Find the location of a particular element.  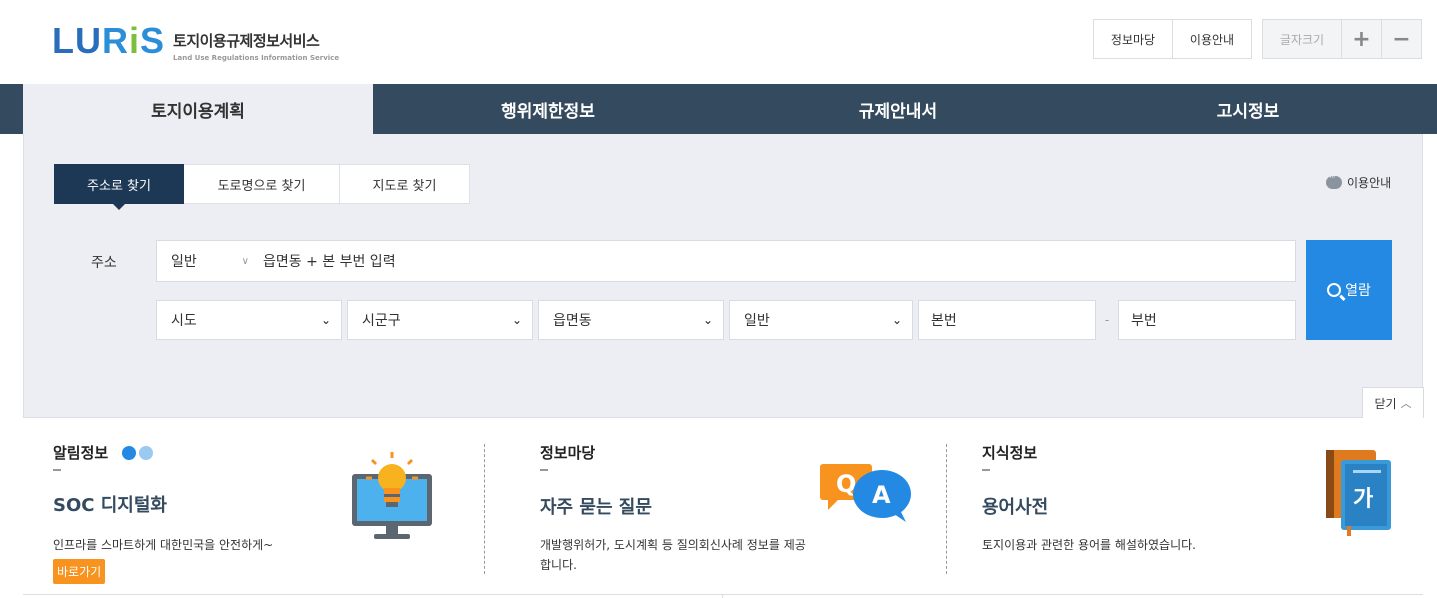

close-panel-button: 닫기 ︿ is located at coordinates (1393, 402).